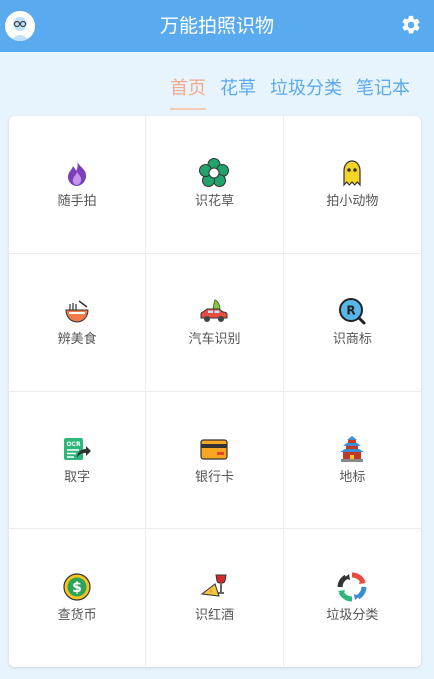 Image resolution: width=434 pixels, height=679 pixels. I want to click on feature-label: 辨美食, so click(77, 340).